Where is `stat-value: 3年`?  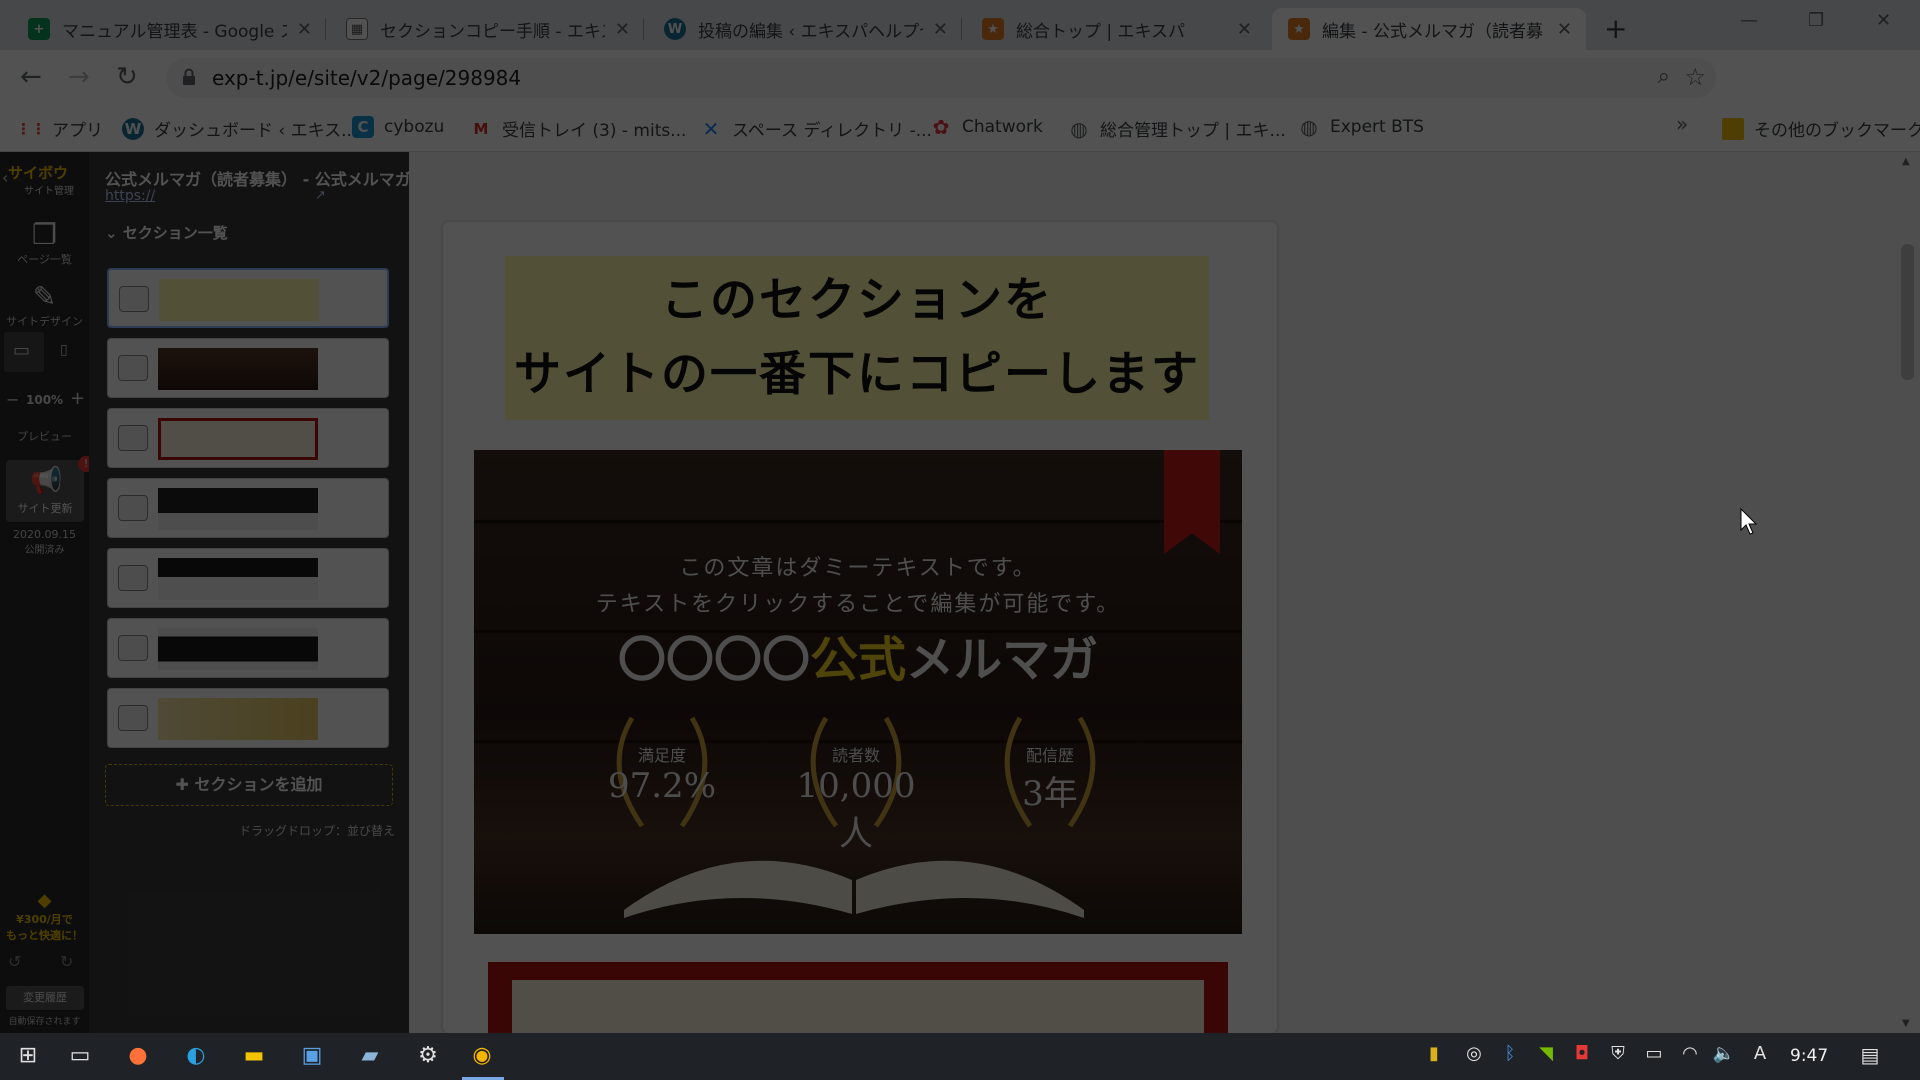 stat-value: 3年 is located at coordinates (1050, 794).